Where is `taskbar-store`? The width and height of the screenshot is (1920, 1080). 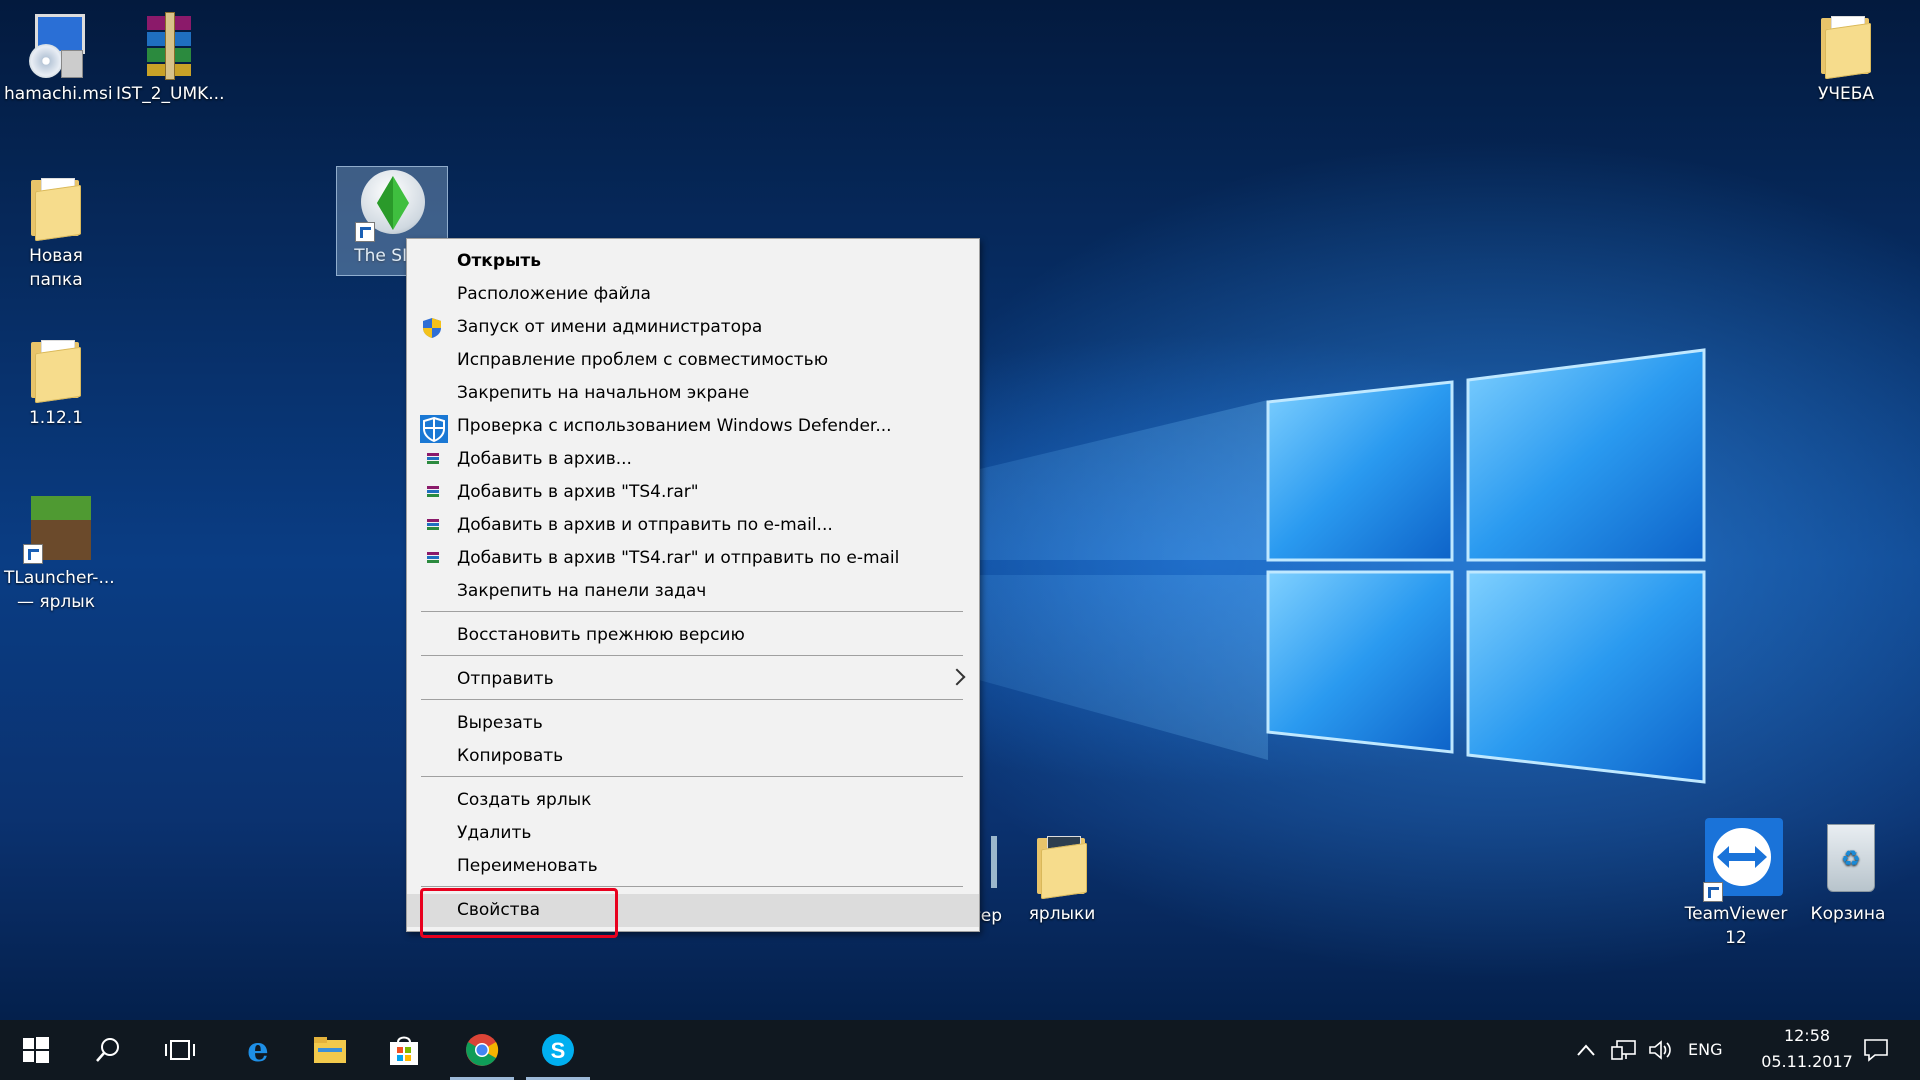 taskbar-store is located at coordinates (404, 1050).